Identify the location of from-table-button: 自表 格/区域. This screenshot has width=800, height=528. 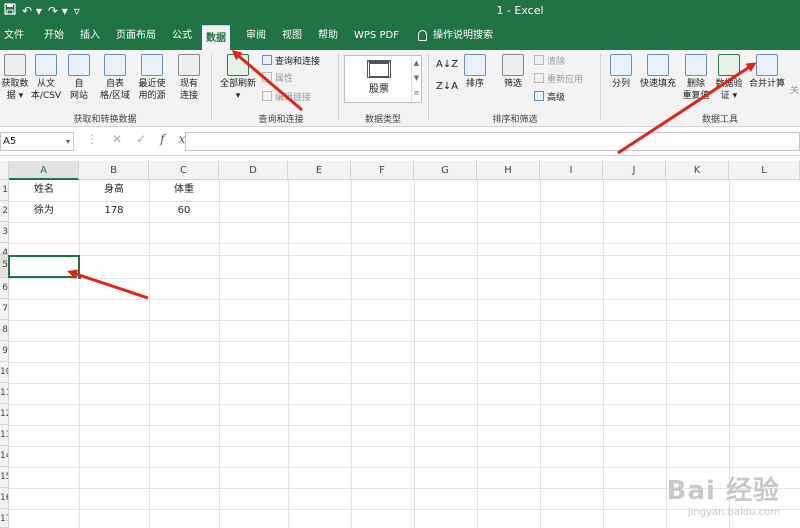
(115, 78).